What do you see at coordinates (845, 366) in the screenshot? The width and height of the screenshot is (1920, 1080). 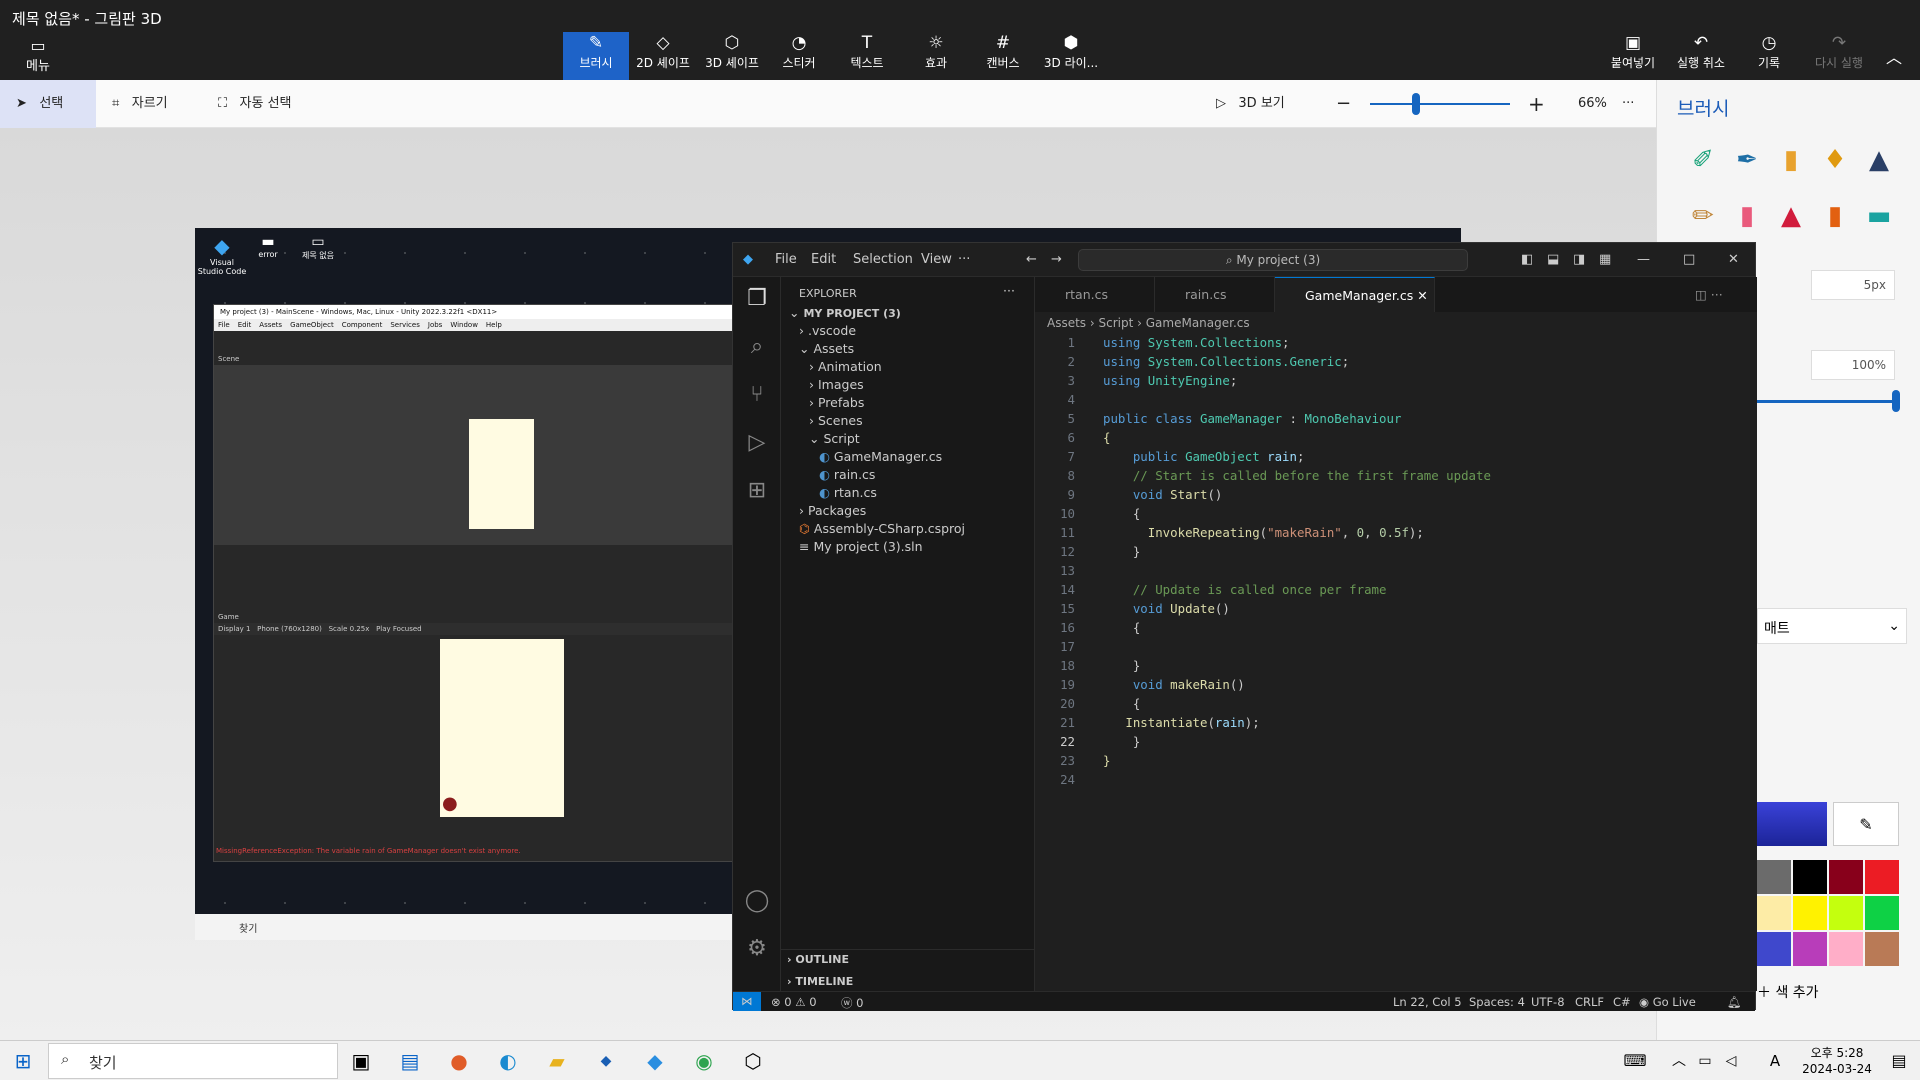 I see `tree-item: › Animation` at bounding box center [845, 366].